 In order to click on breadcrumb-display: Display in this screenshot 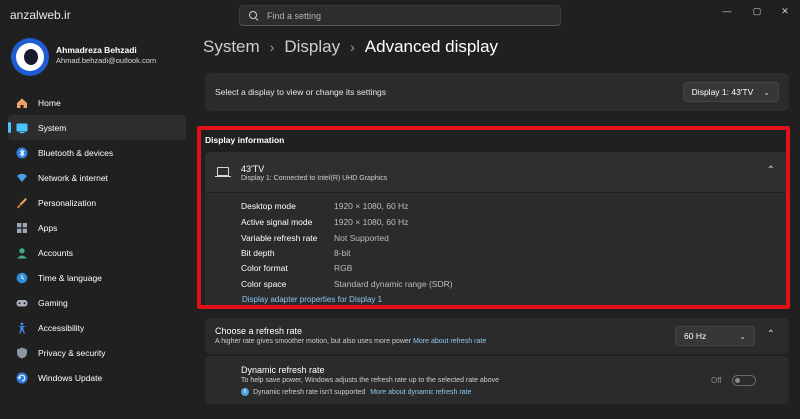, I will do `click(312, 47)`.